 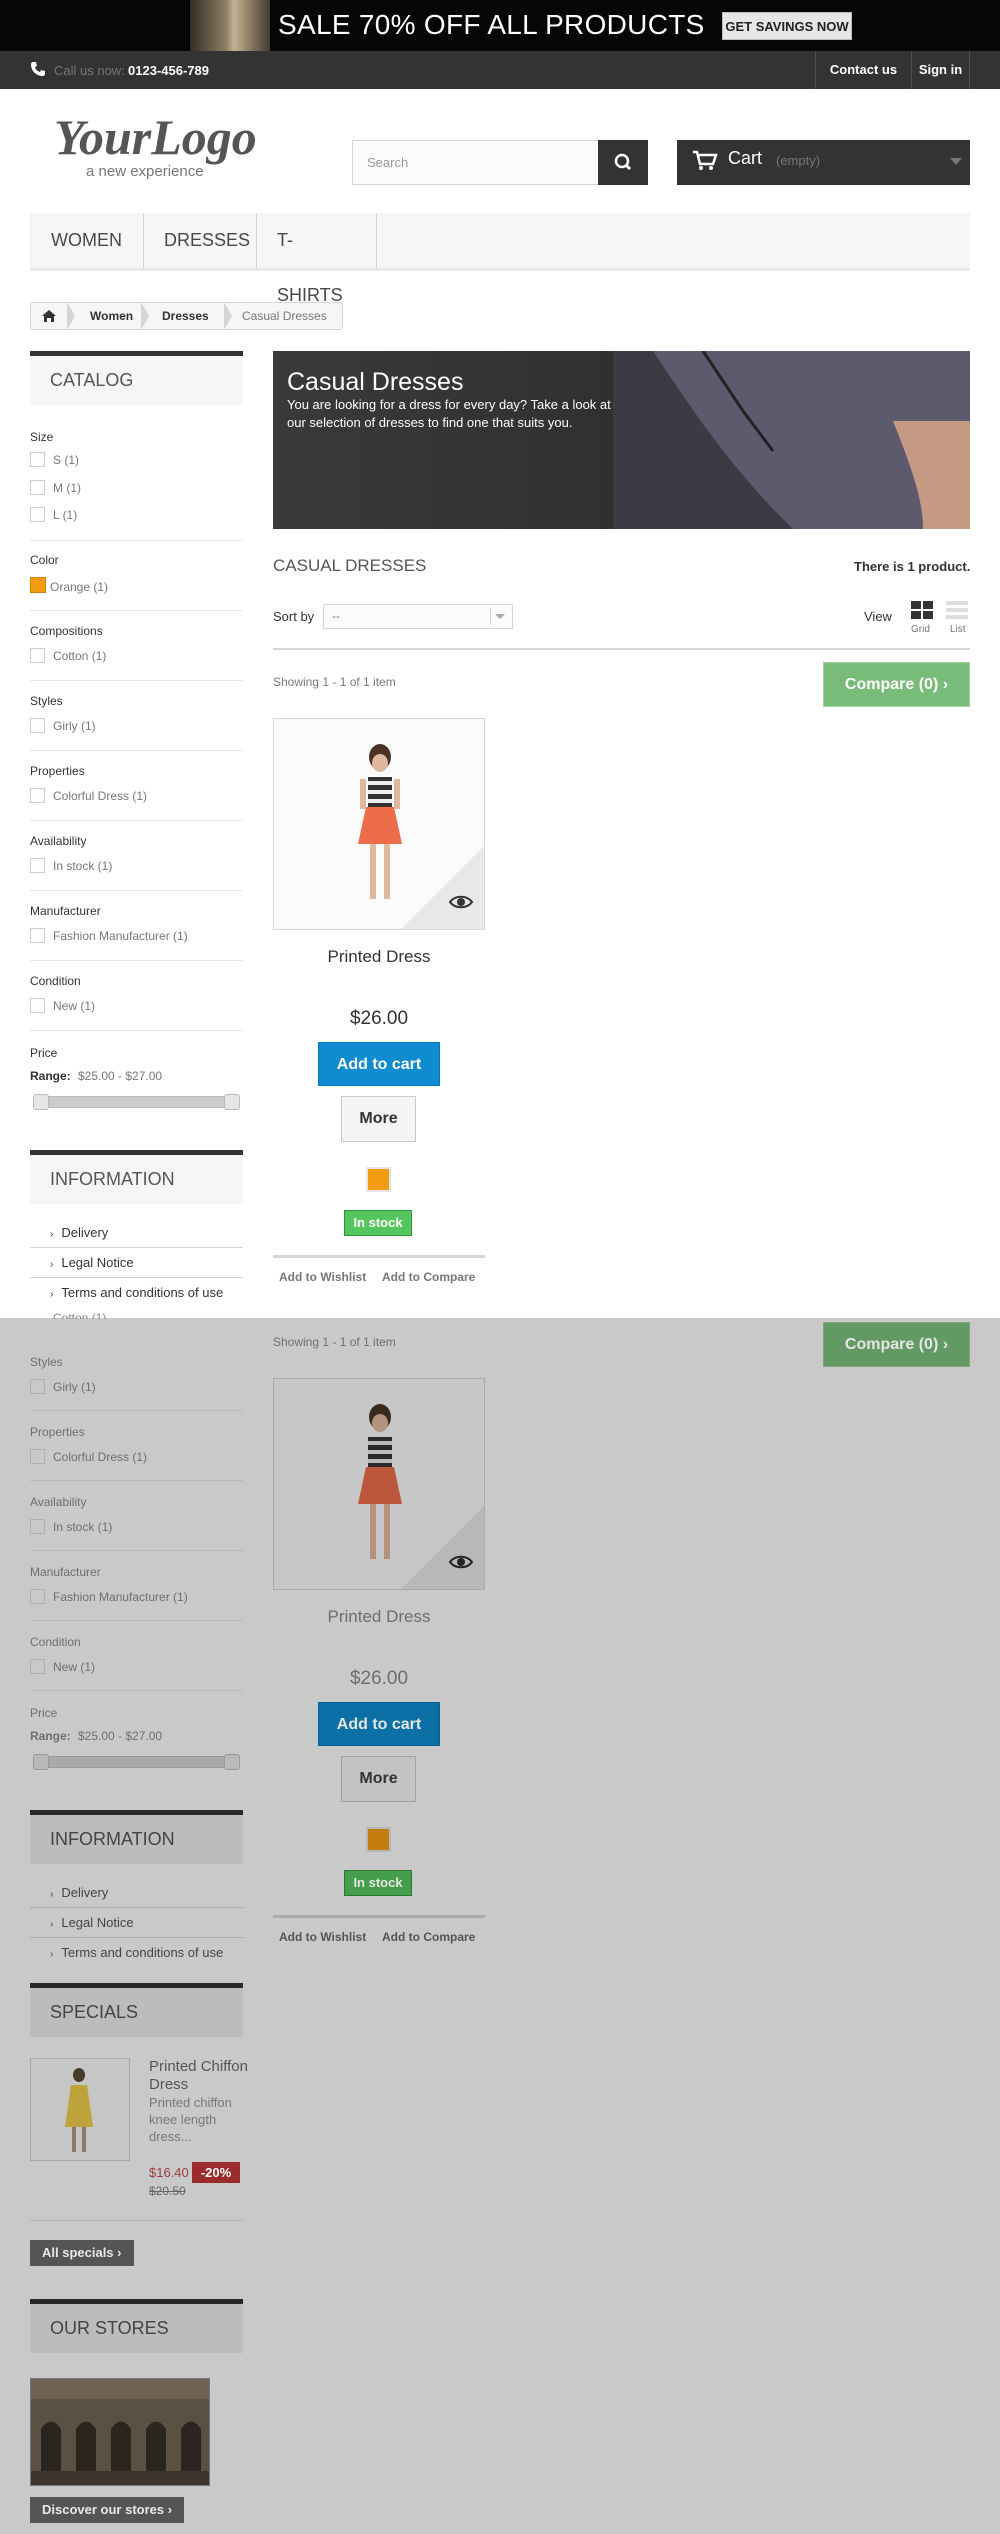 What do you see at coordinates (957, 610) in the screenshot?
I see `list-view-icon` at bounding box center [957, 610].